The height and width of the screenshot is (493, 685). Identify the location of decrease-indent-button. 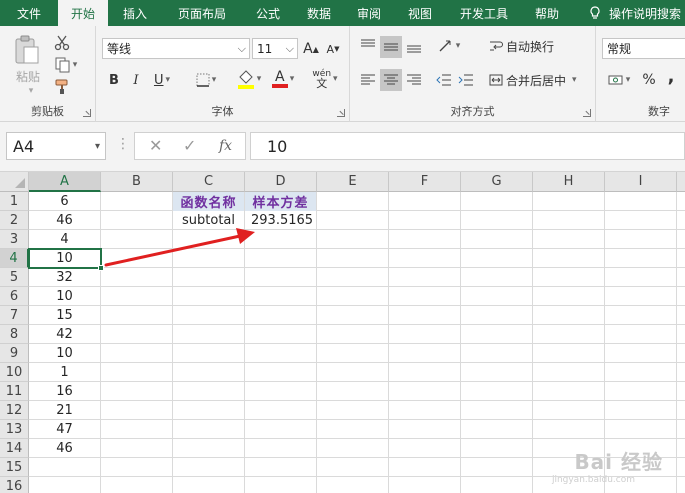
(444, 80).